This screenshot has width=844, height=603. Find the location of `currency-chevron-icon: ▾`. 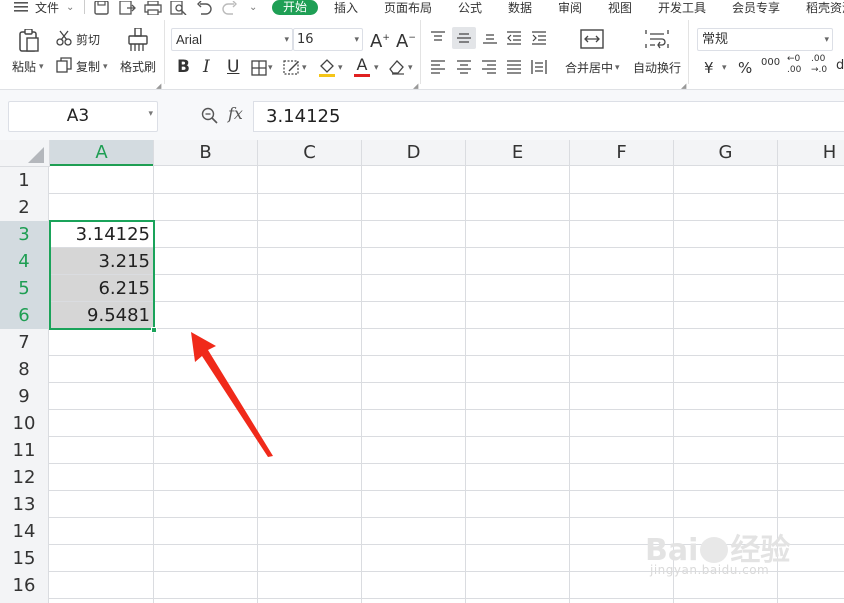

currency-chevron-icon: ▾ is located at coordinates (724, 68).